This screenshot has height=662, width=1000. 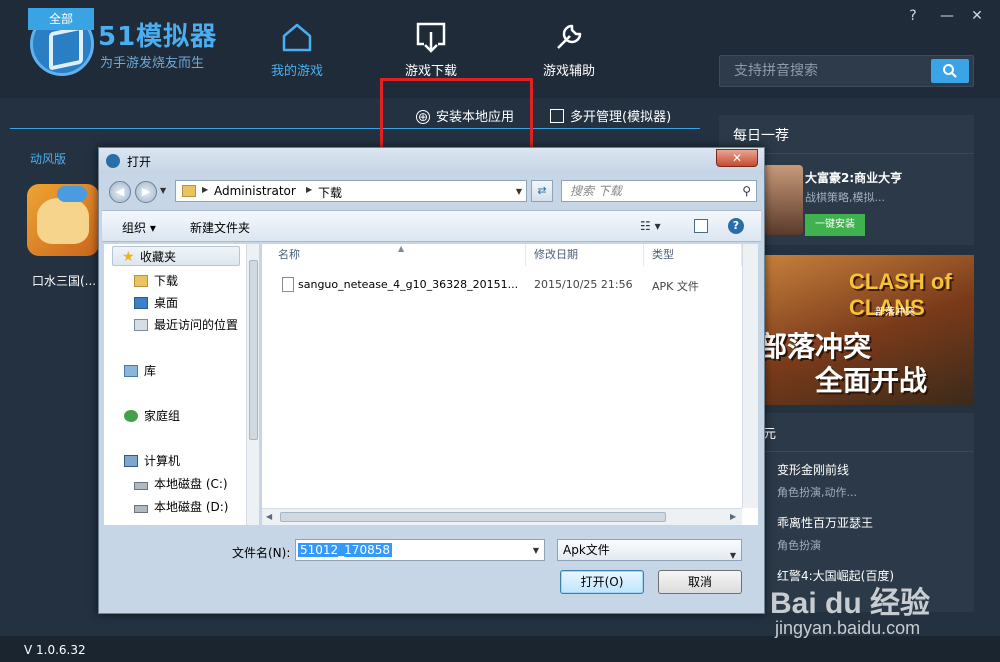 I want to click on tree-item-downloads: 下载, so click(x=156, y=280).